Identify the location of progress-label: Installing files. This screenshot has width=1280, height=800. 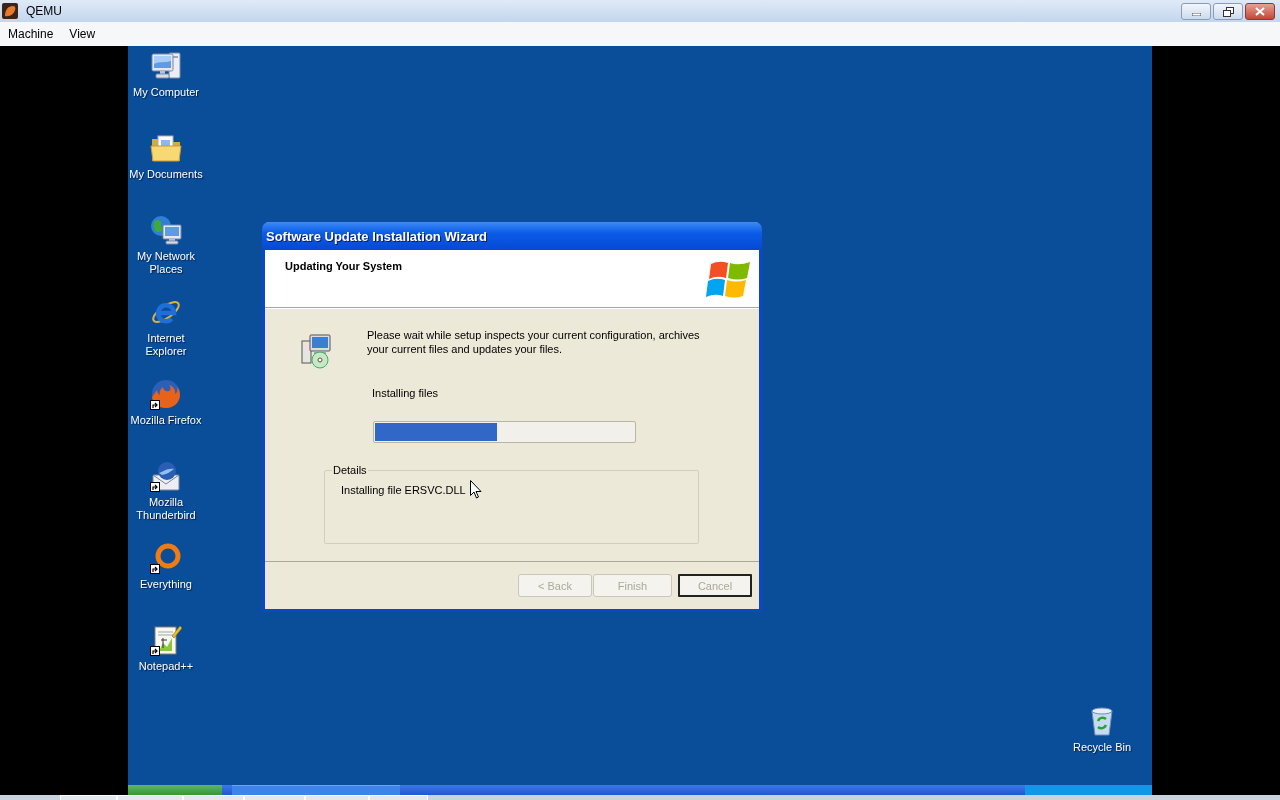
(405, 393).